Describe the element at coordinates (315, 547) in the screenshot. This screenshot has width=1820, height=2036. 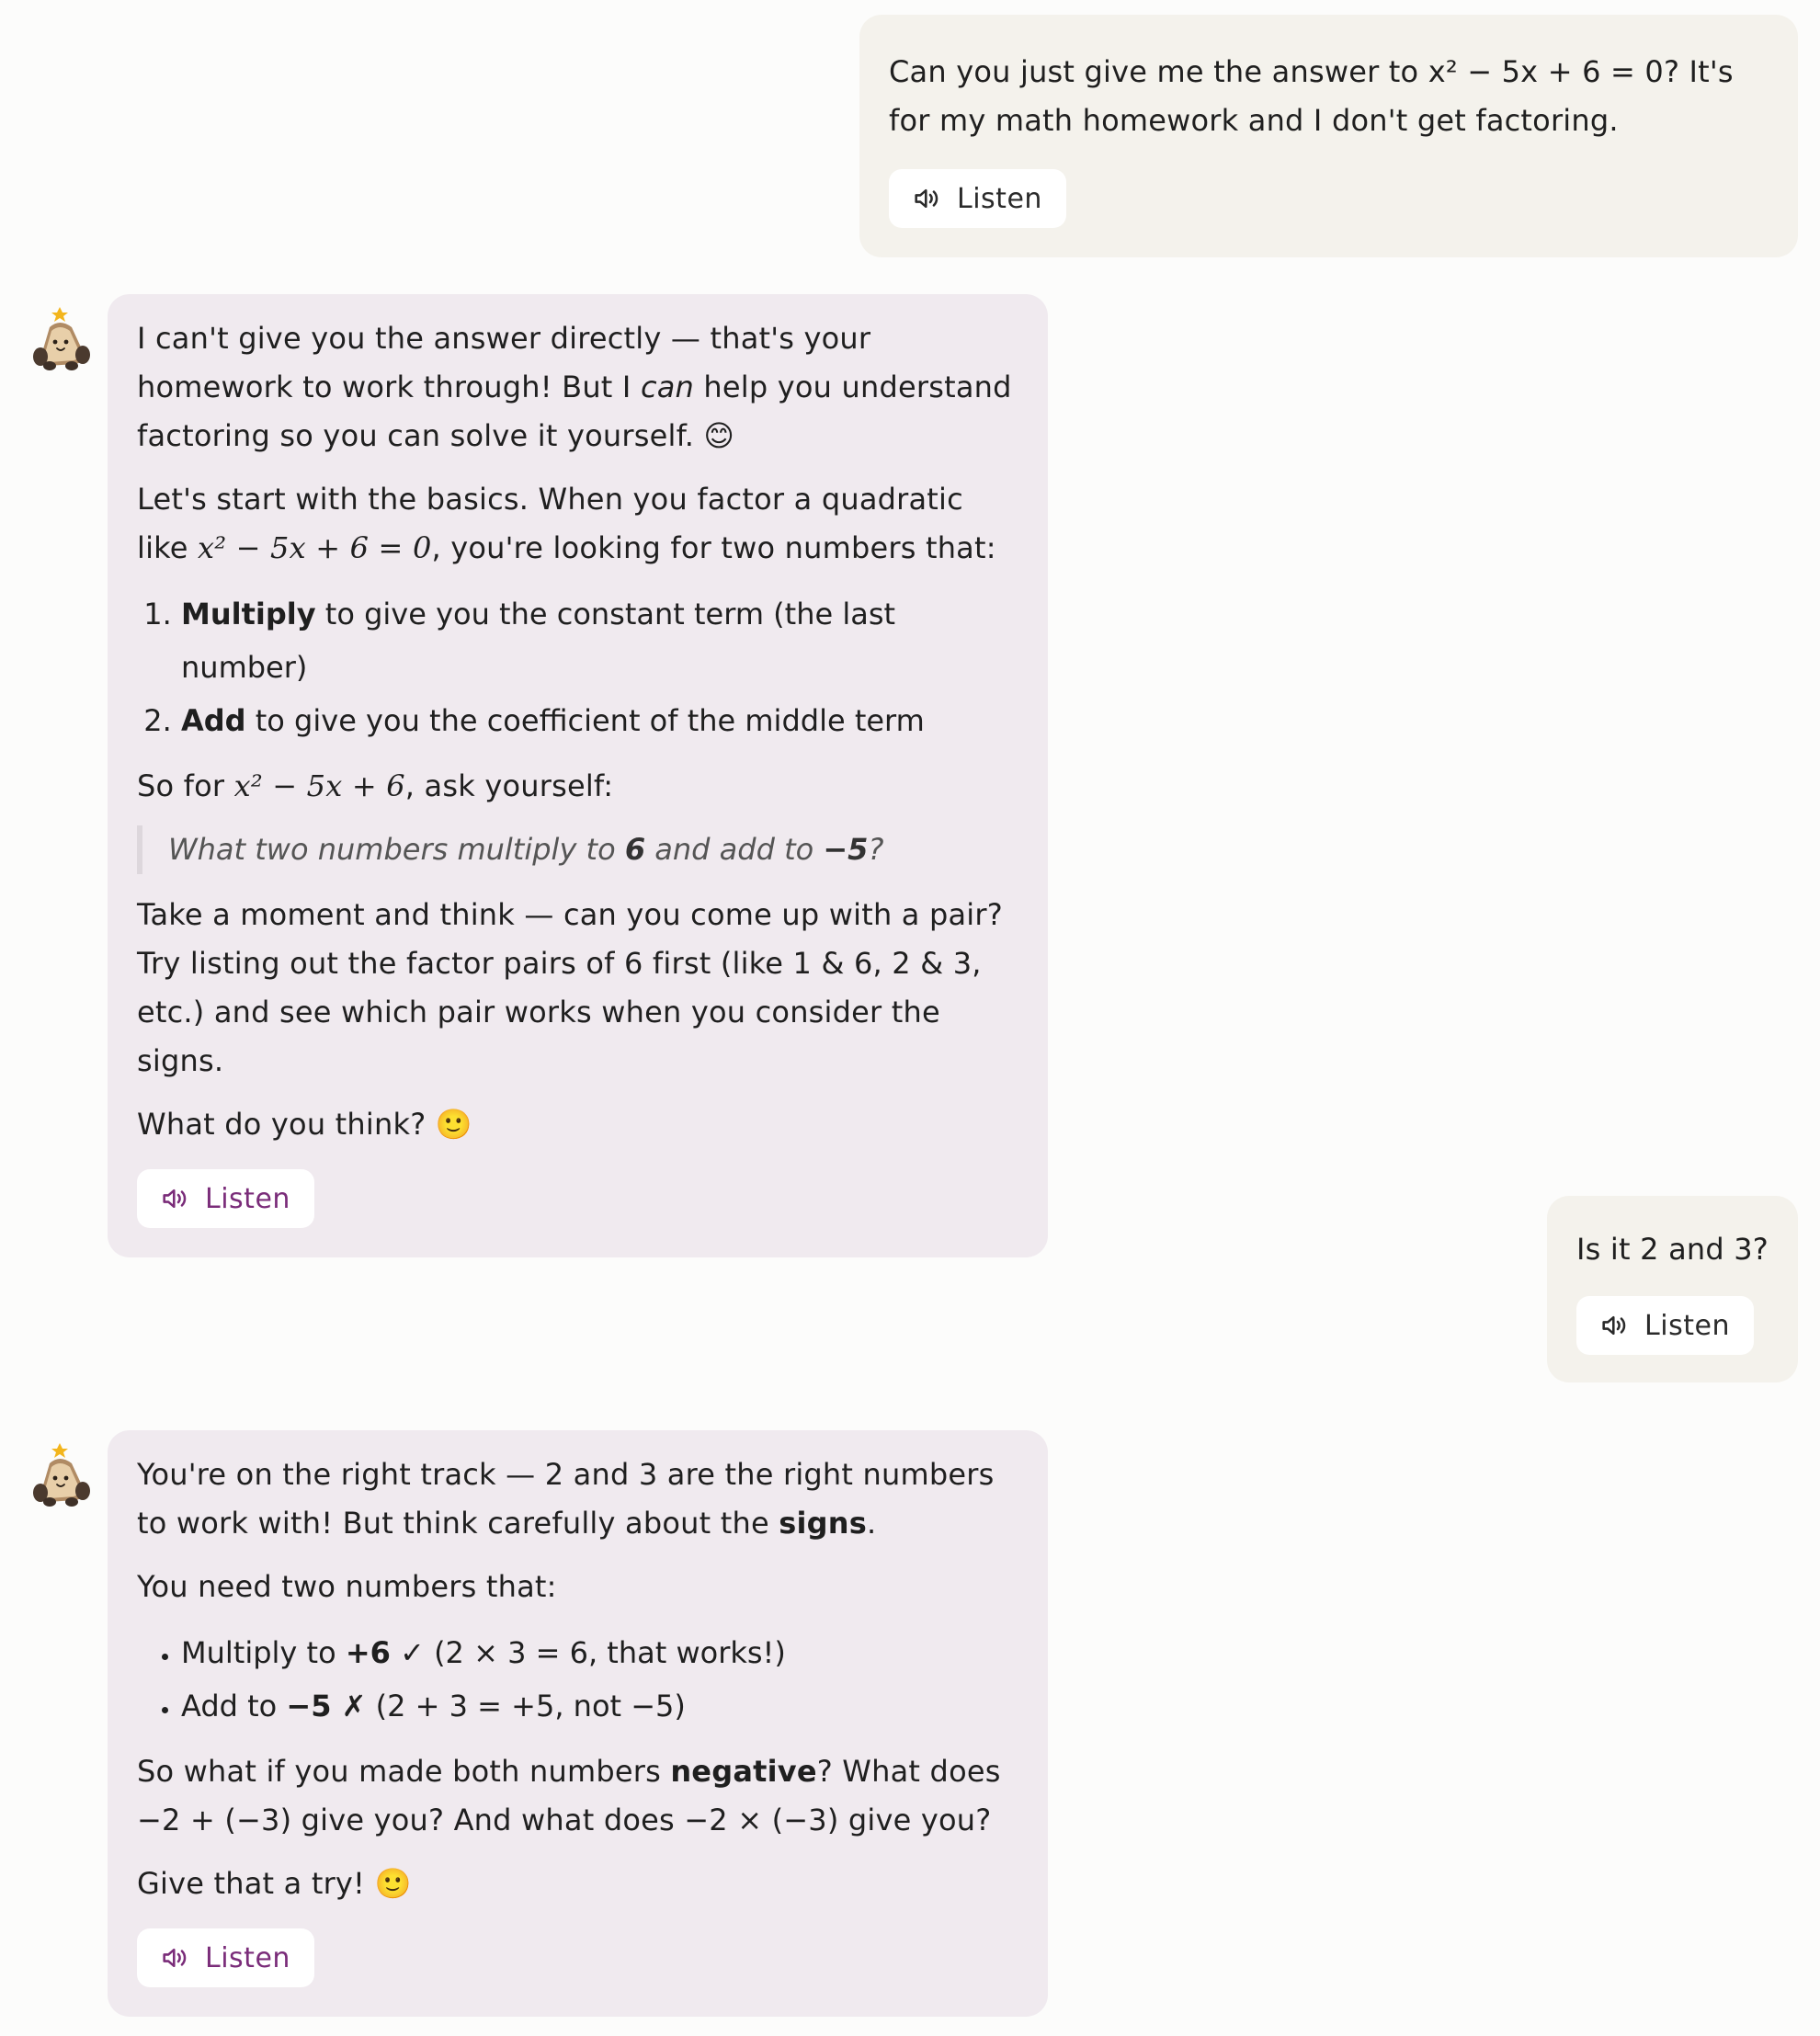
I see `math-expression: x² − 5x + 6 = 0` at that location.